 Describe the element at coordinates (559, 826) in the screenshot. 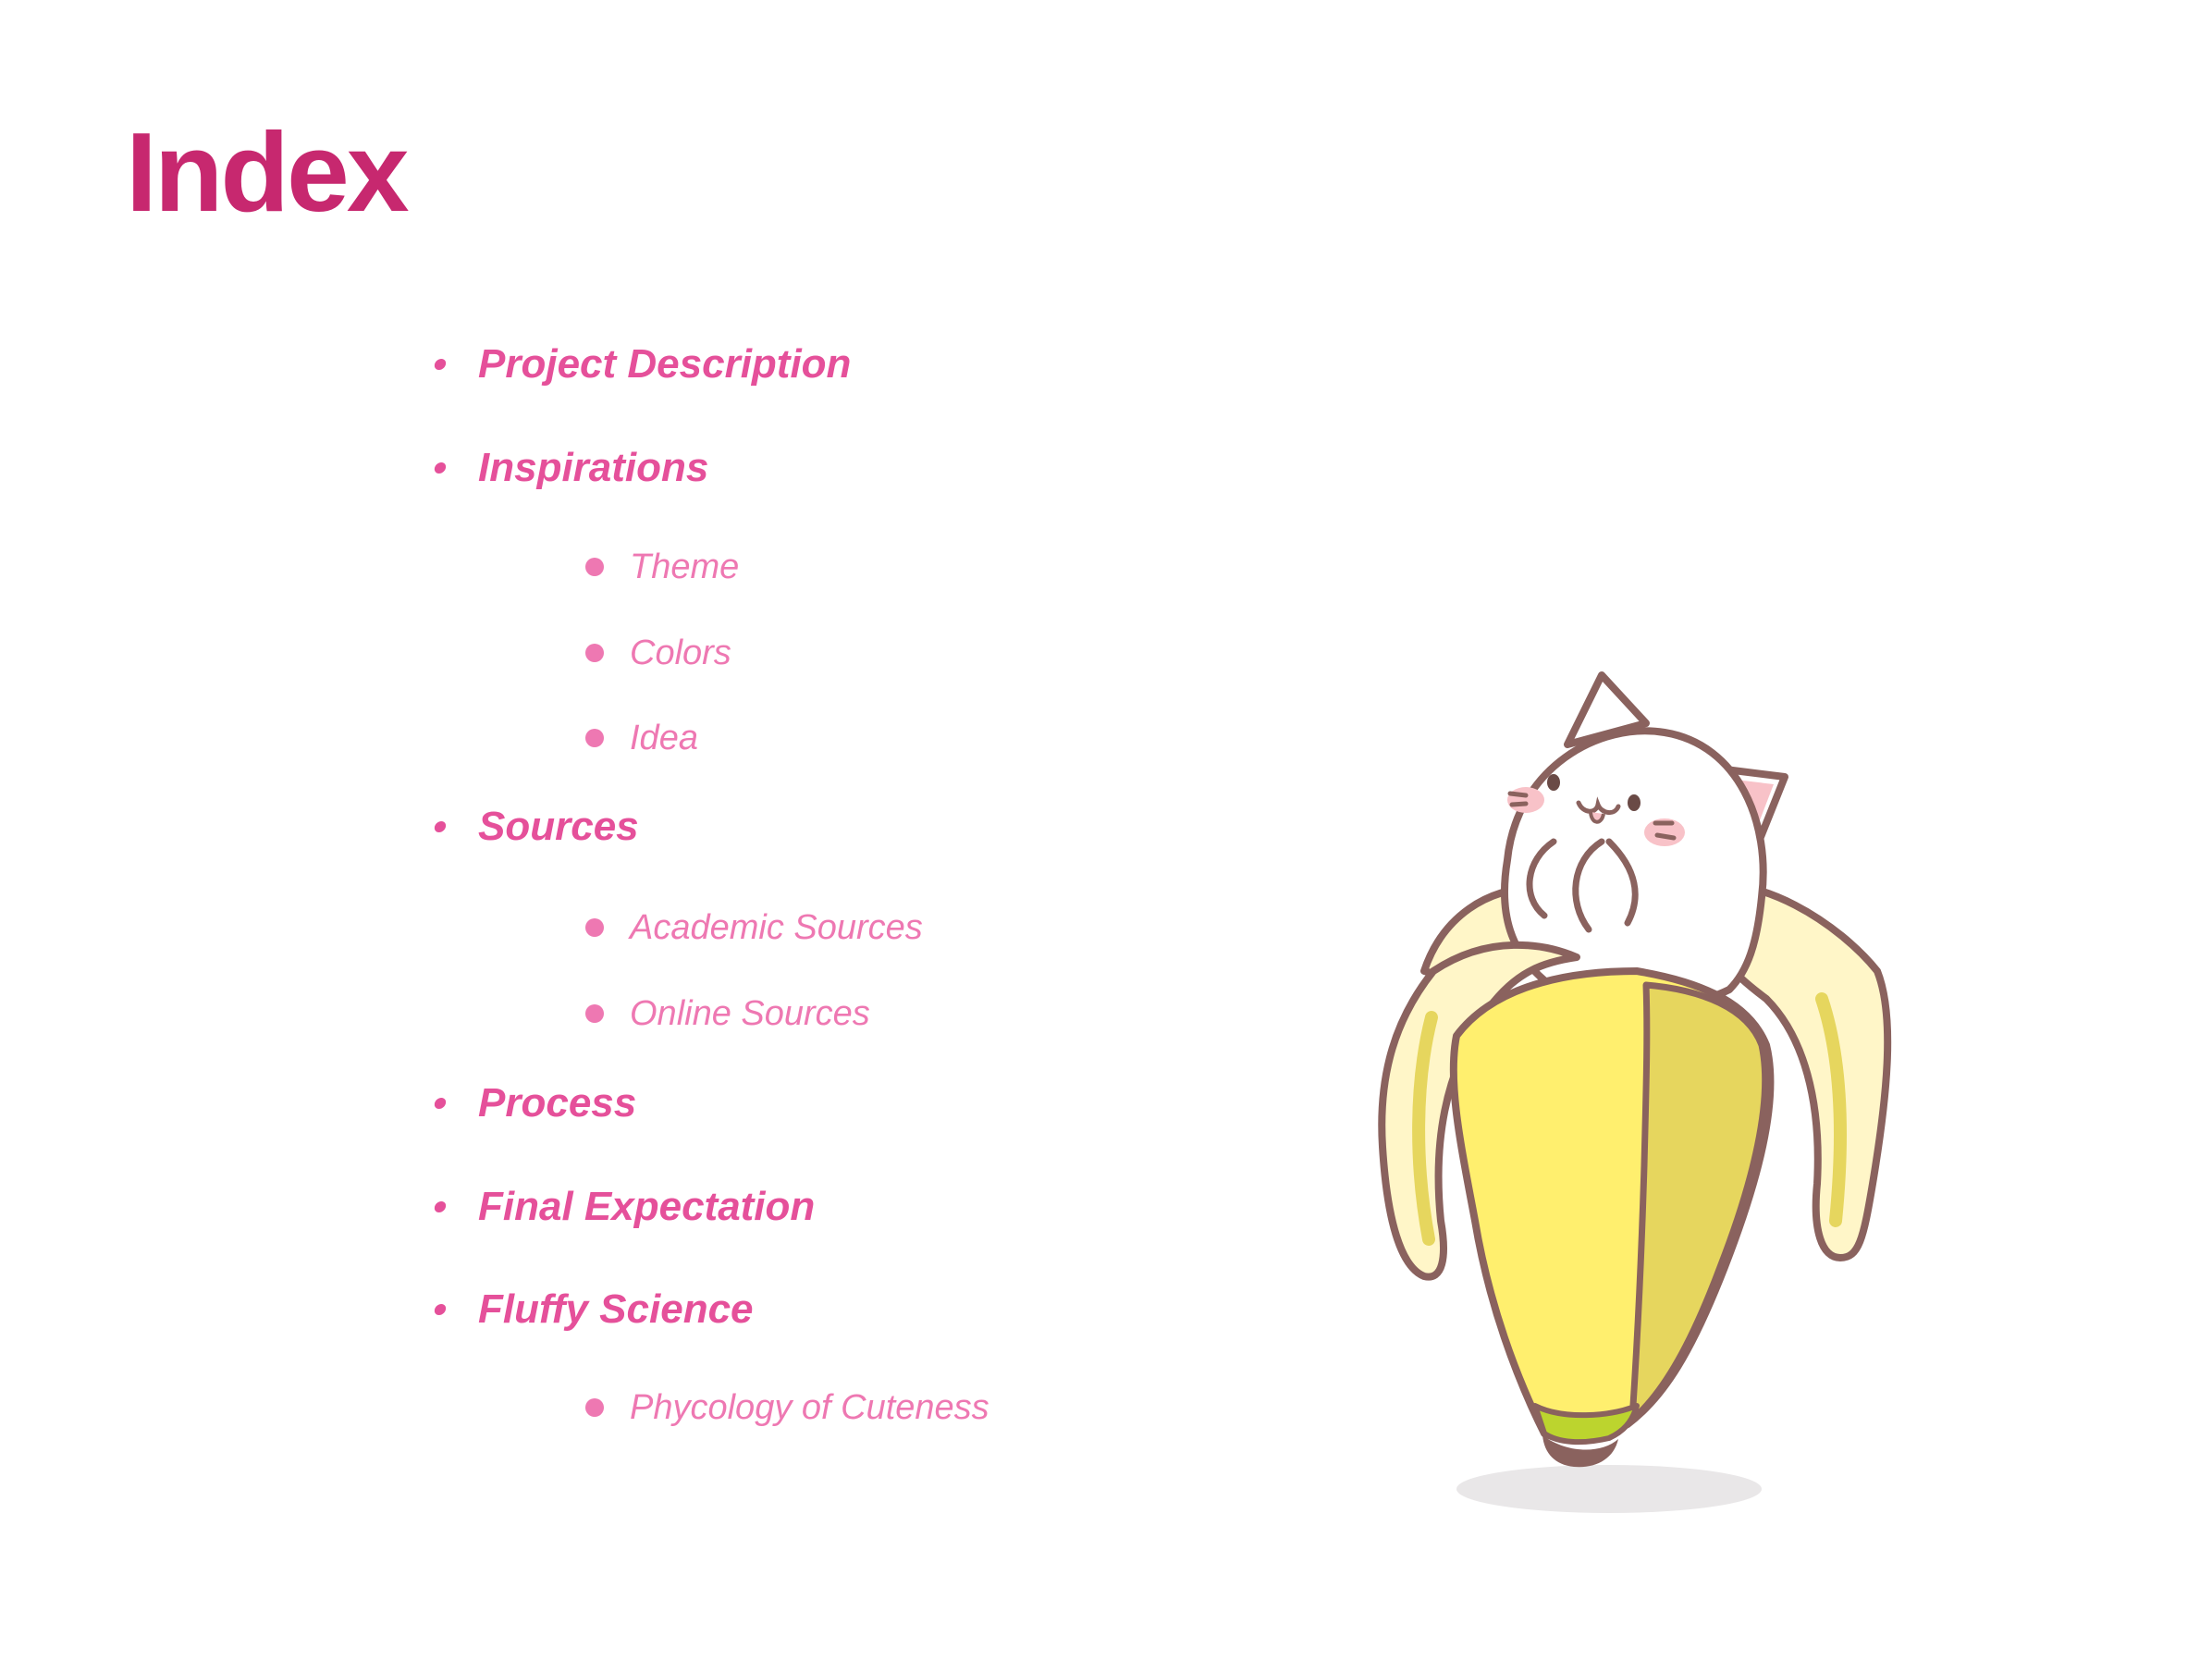

I see `index-item-label: Sources` at that location.